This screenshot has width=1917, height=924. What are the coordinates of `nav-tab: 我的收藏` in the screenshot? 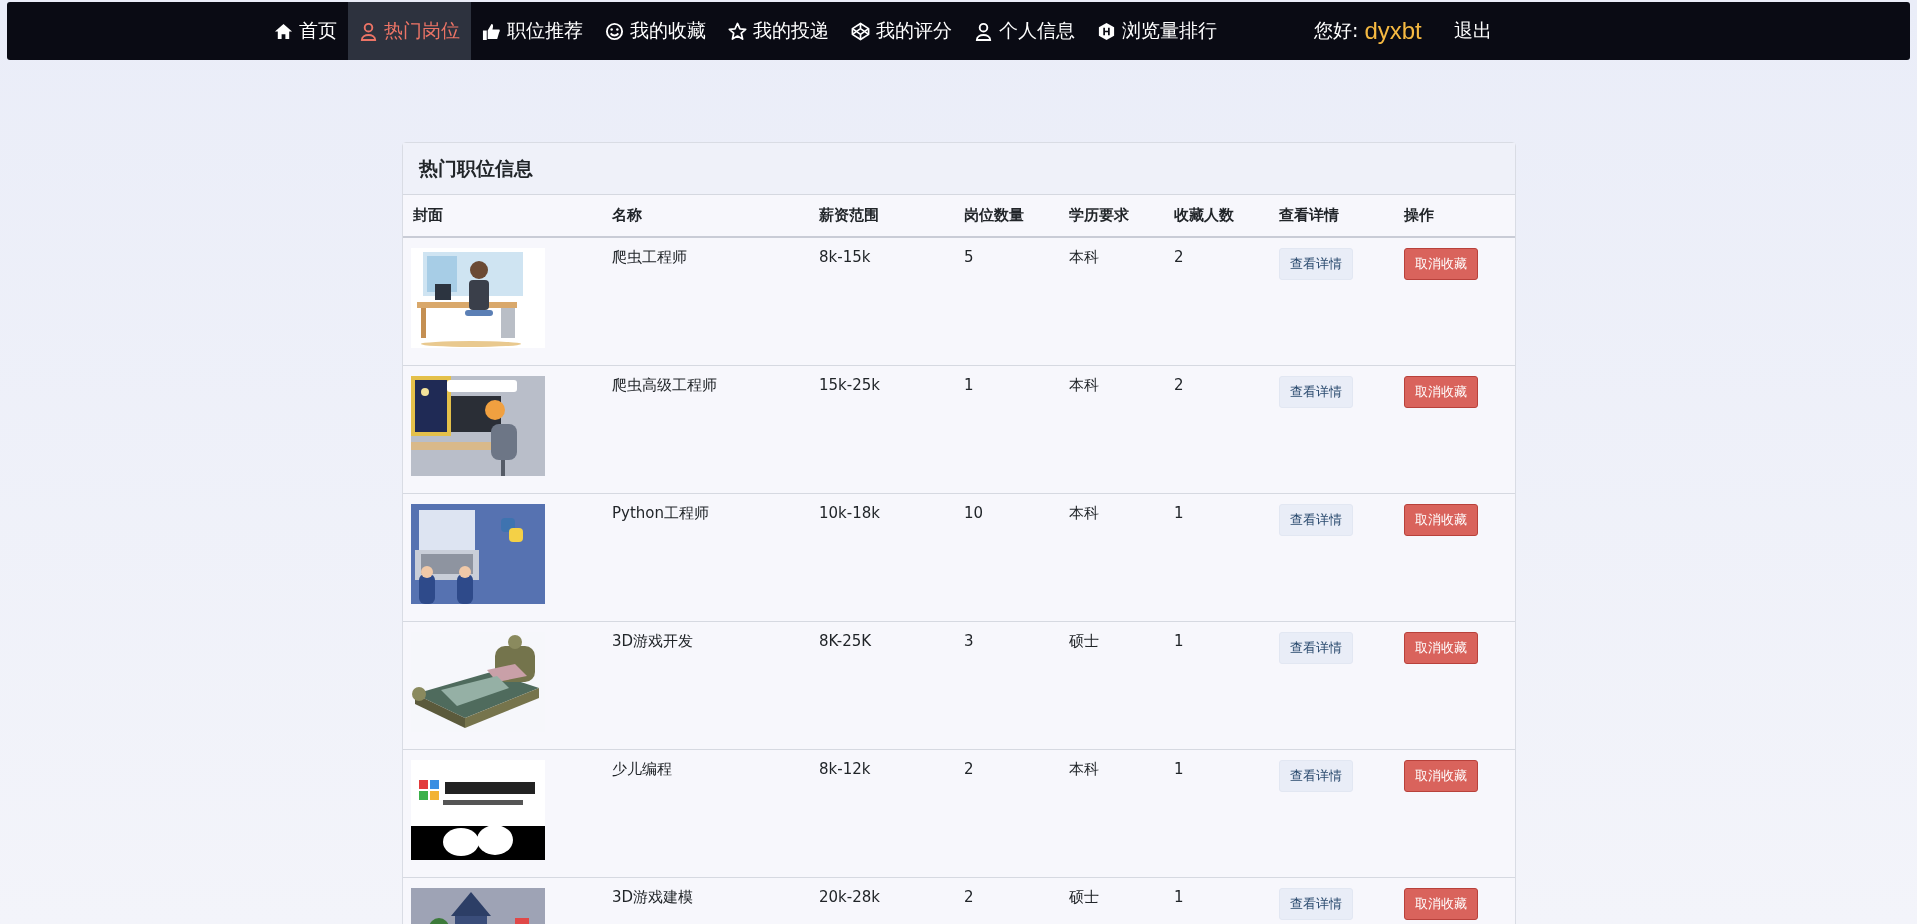 It's located at (655, 31).